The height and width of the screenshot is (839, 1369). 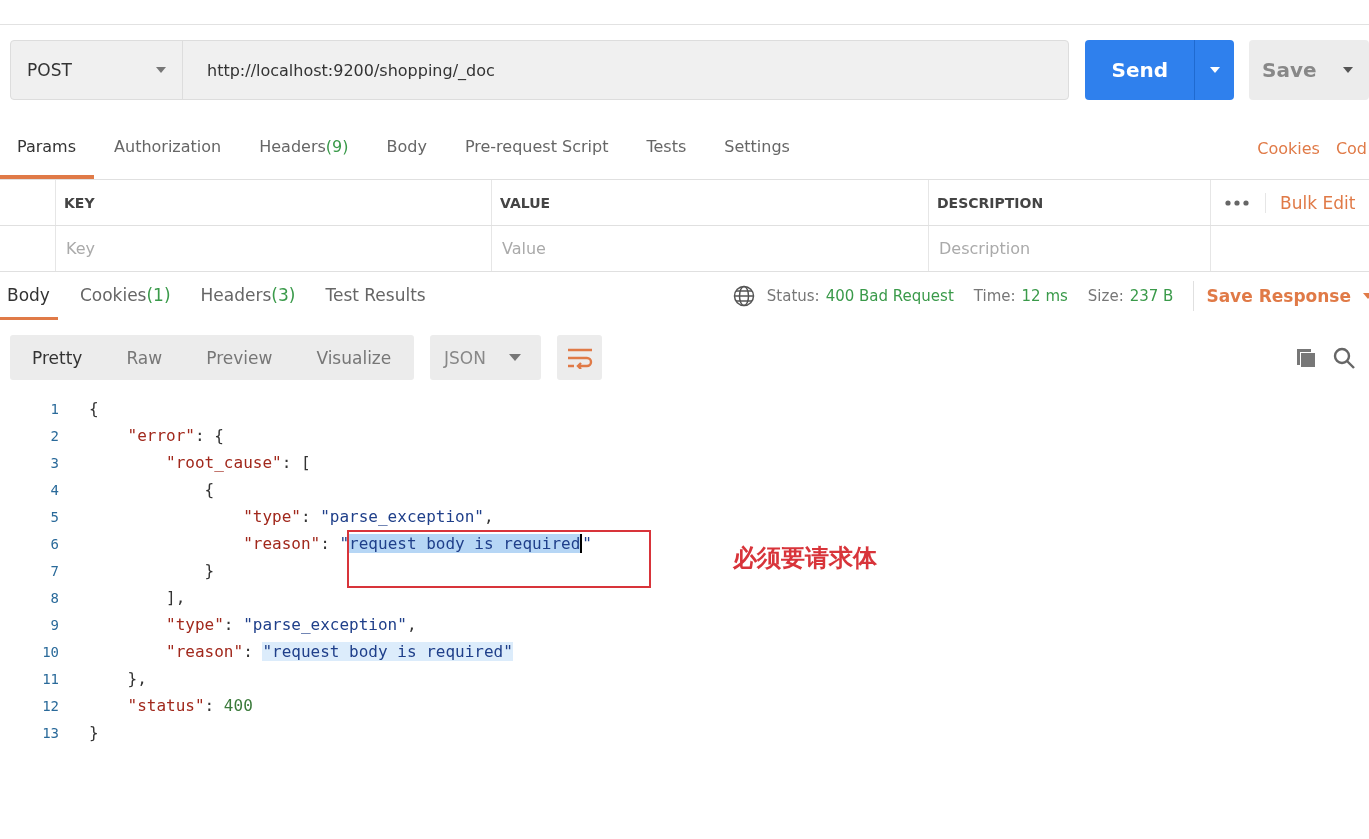 What do you see at coordinates (525, 202) in the screenshot?
I see `column-header: VALUE` at bounding box center [525, 202].